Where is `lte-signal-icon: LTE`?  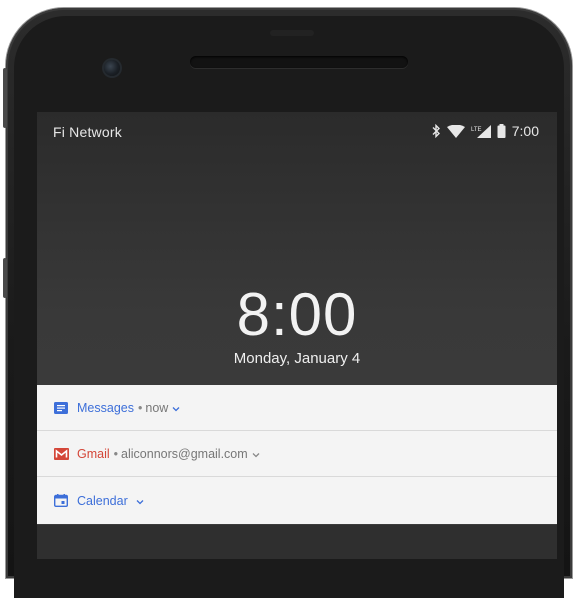 lte-signal-icon: LTE is located at coordinates (481, 131).